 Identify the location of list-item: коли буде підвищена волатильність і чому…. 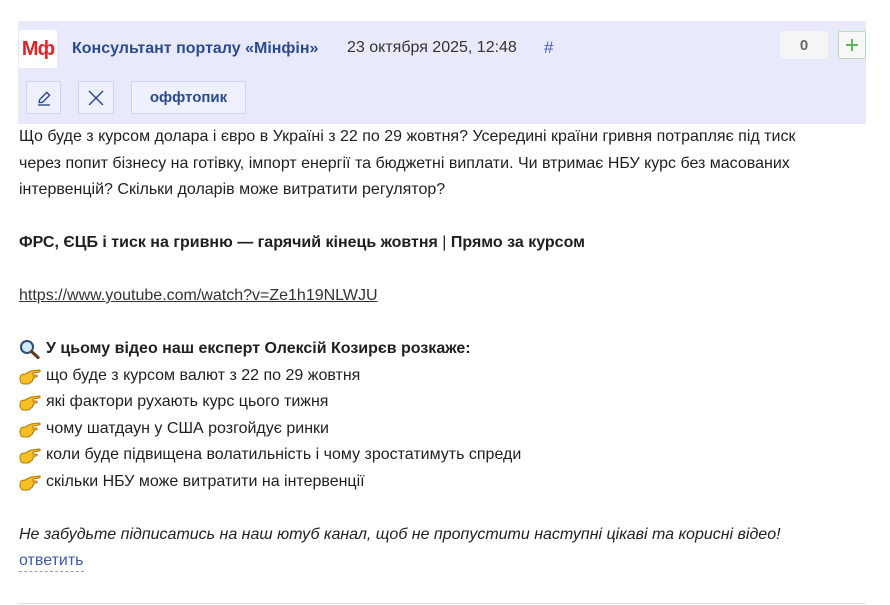
(444, 455).